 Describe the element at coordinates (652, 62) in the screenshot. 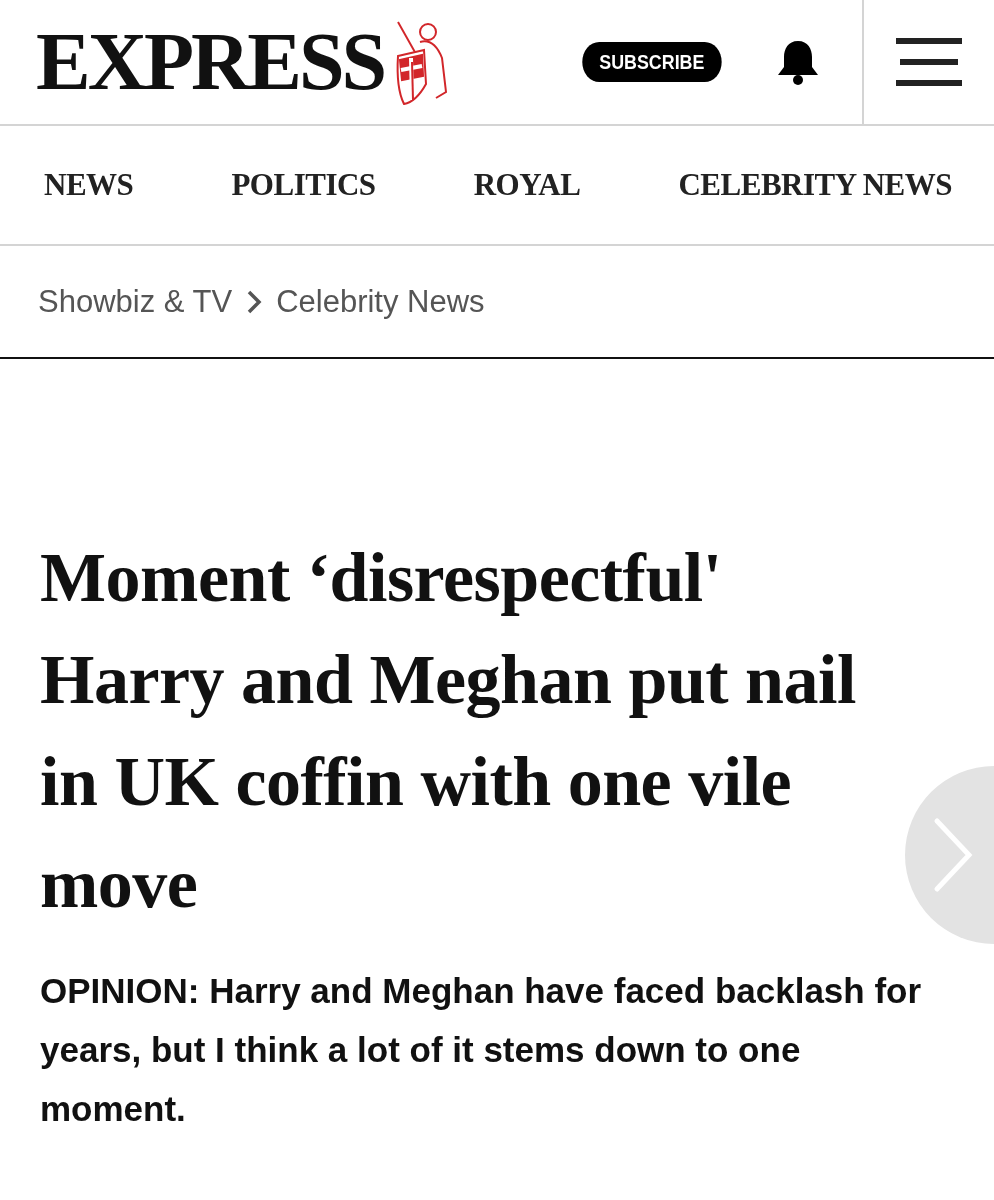

I see `subscribe-button: SUBSCRIBE` at that location.